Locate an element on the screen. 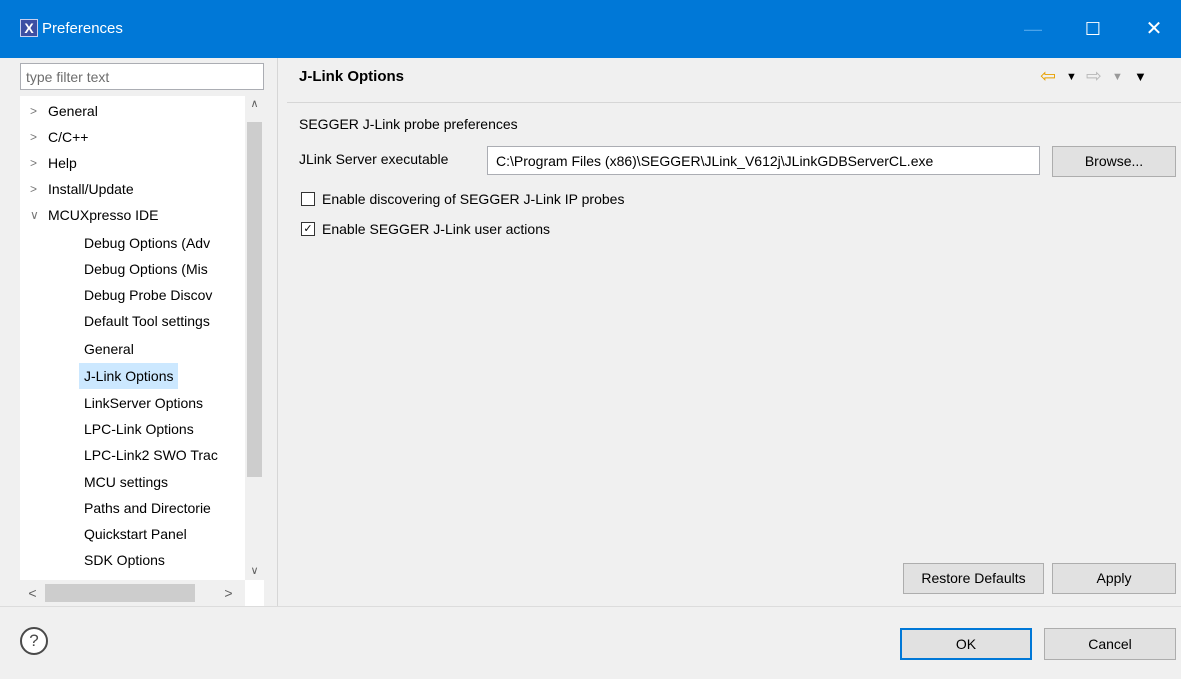 Image resolution: width=1181 pixels, height=679 pixels. scroll-down-icon: ∨ is located at coordinates (254, 571).